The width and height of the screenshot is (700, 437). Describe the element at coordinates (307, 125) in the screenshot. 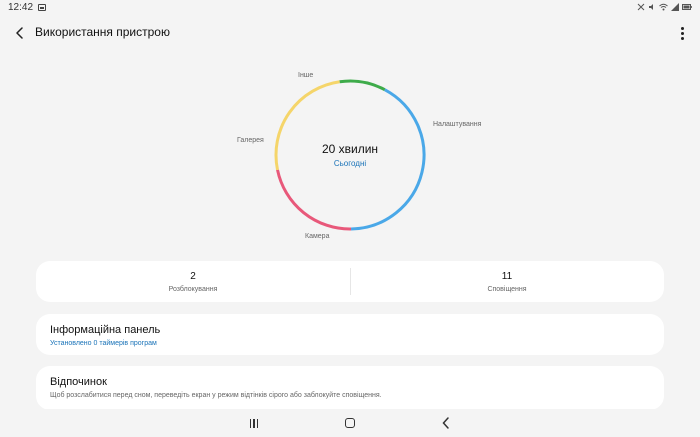

I see `donut-segment-gallery` at that location.